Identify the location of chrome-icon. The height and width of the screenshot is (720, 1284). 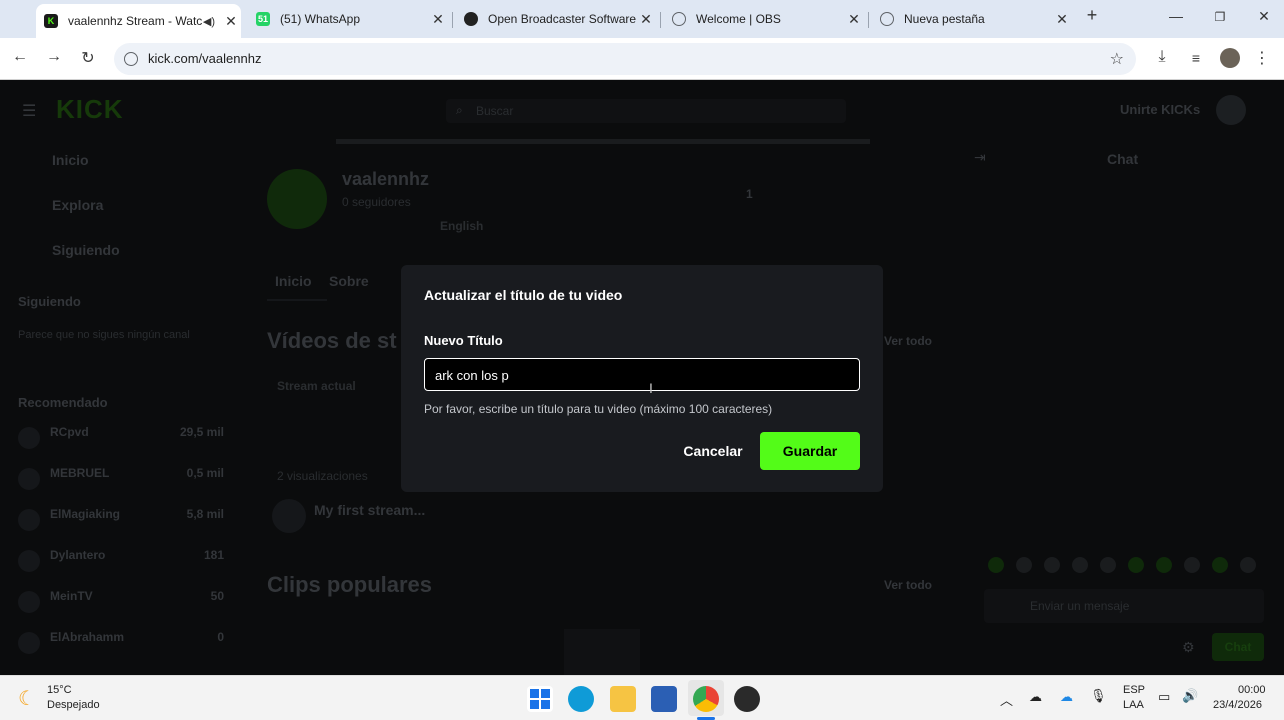
(706, 699).